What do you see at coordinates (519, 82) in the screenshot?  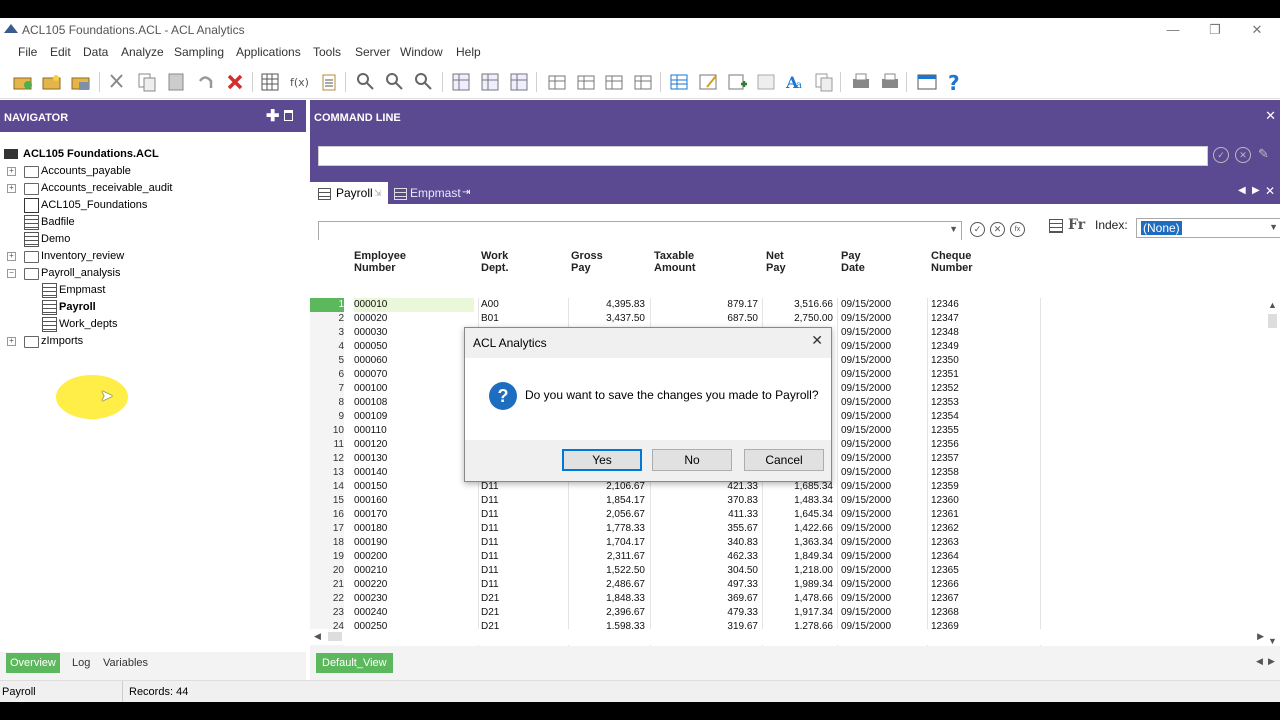 I see `merge-icon` at bounding box center [519, 82].